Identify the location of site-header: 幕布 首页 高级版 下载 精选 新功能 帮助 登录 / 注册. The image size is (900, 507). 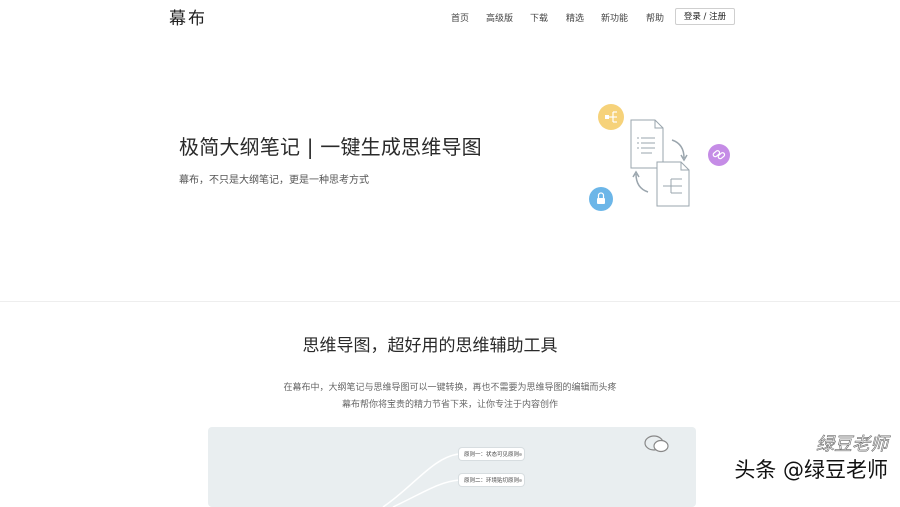
(450, 18).